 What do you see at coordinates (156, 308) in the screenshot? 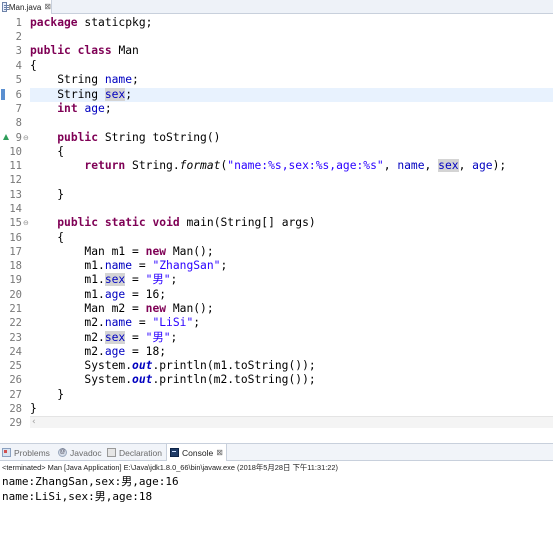
I see `code-keyword: new` at bounding box center [156, 308].